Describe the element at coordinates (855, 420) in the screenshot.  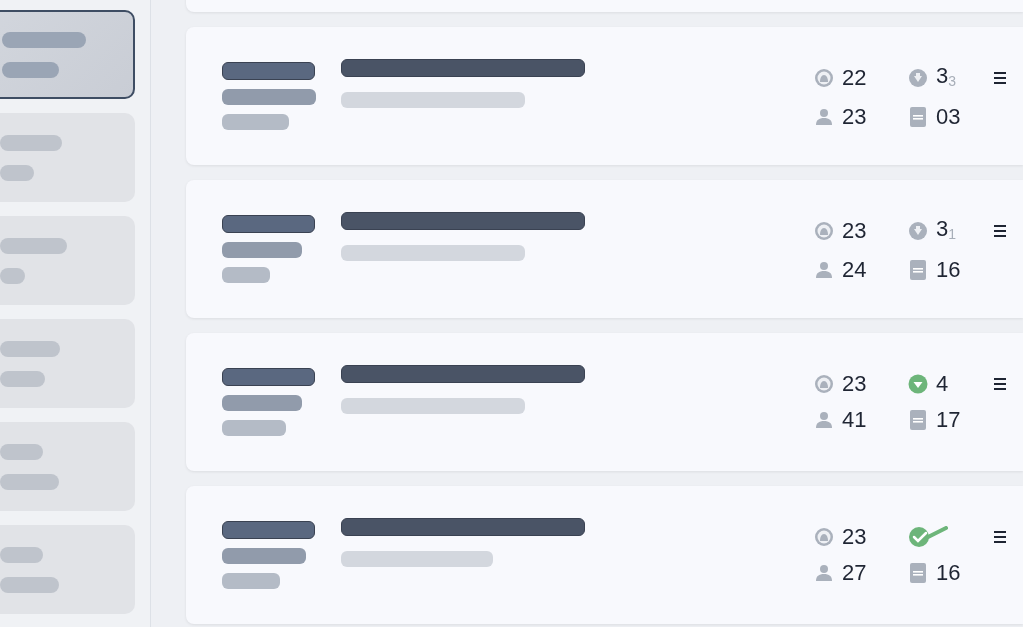
I see `user-count: 41` at that location.